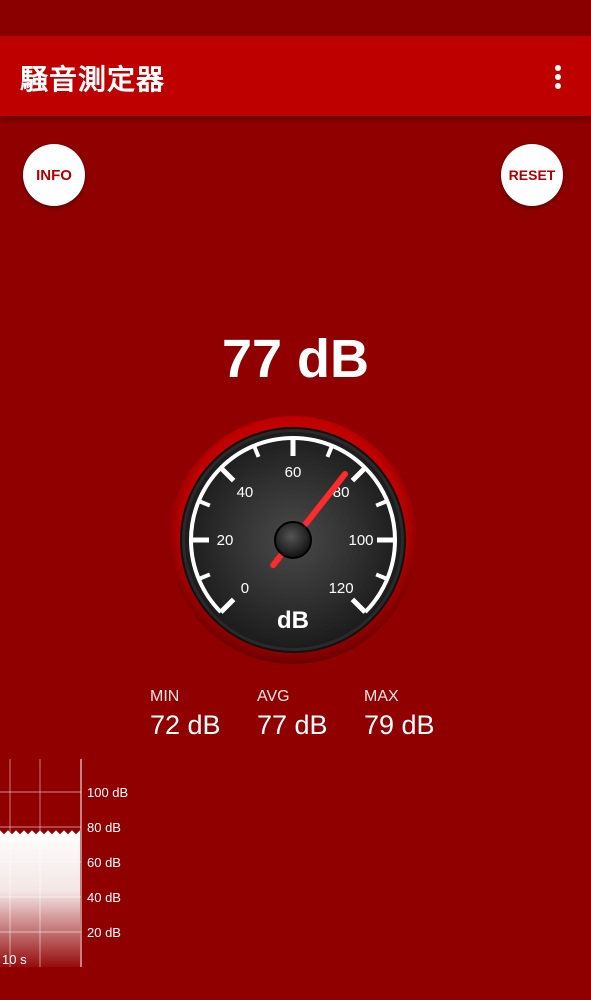  I want to click on max-label: MAX, so click(381, 696).